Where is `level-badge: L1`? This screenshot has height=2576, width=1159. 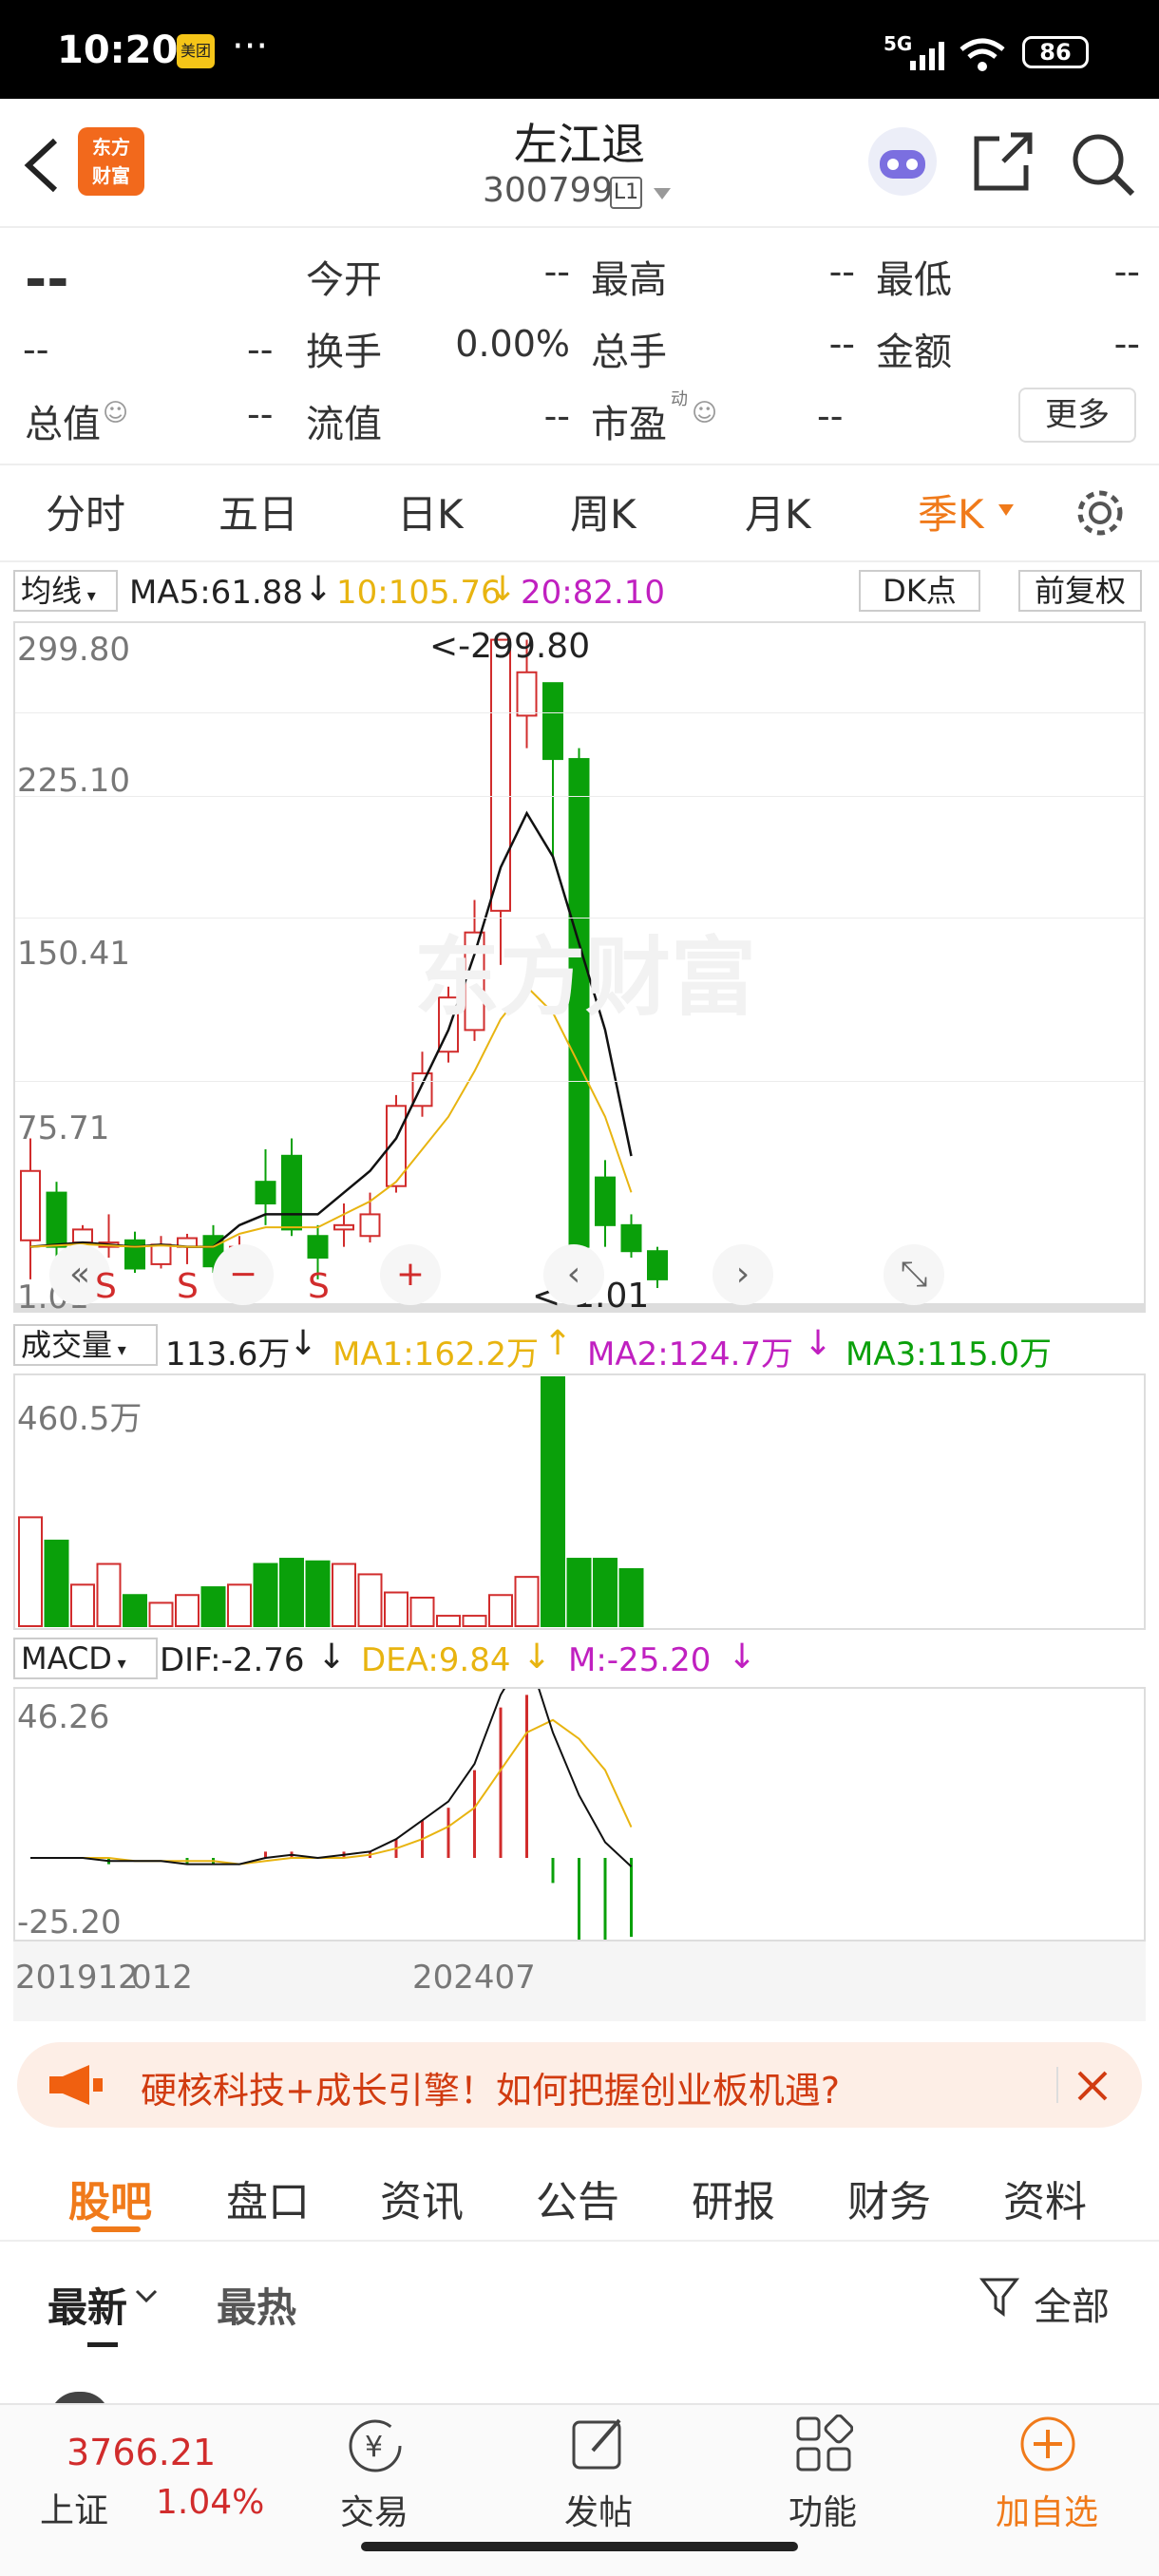 level-badge: L1 is located at coordinates (626, 193).